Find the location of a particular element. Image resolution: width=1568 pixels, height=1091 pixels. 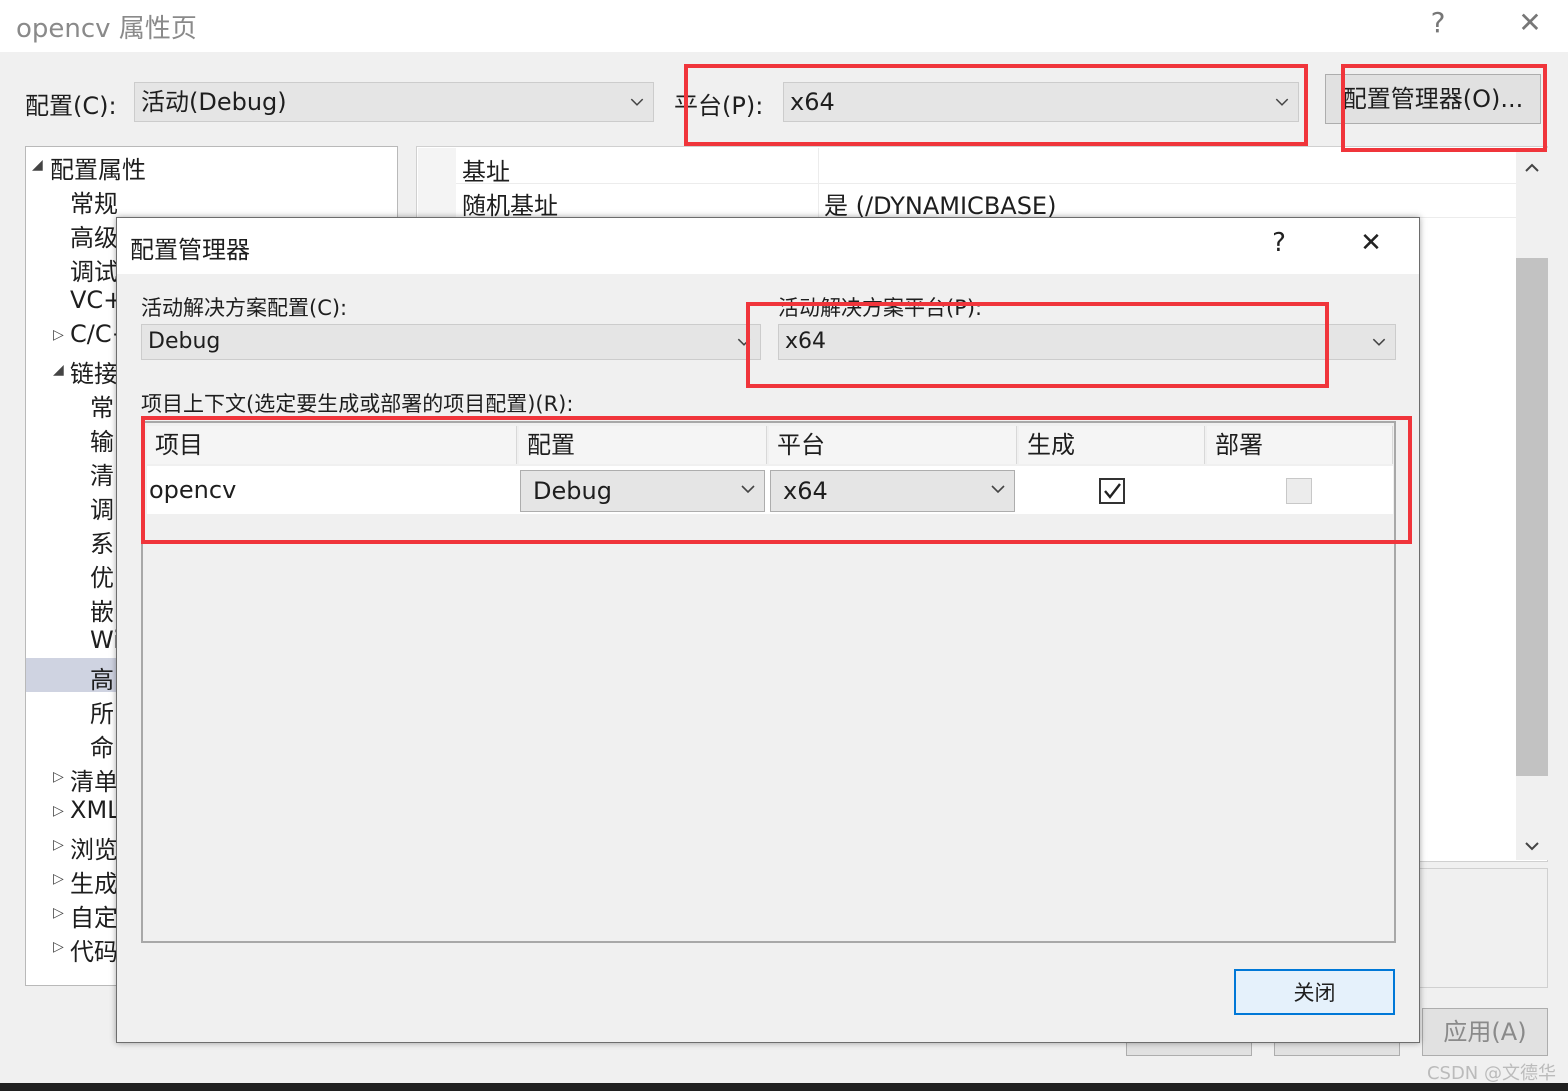

tree-item: 清单 is located at coordinates (94, 779).